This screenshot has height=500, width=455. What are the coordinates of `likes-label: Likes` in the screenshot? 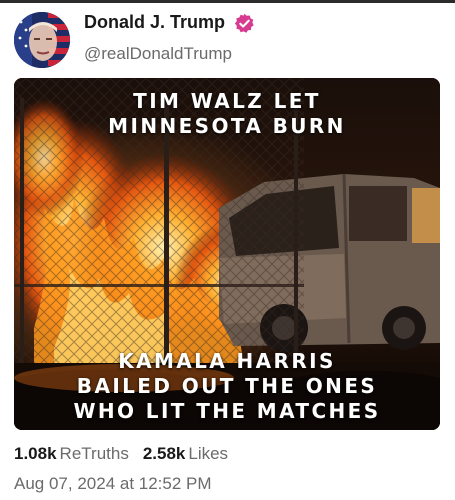 It's located at (208, 453).